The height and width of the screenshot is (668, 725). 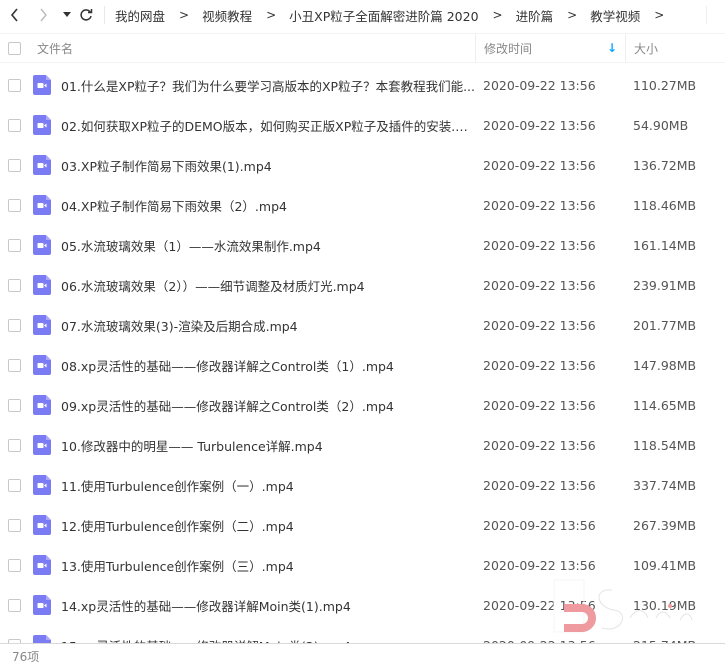 What do you see at coordinates (665, 405) in the screenshot?
I see `file-size: 114.65MB` at bounding box center [665, 405].